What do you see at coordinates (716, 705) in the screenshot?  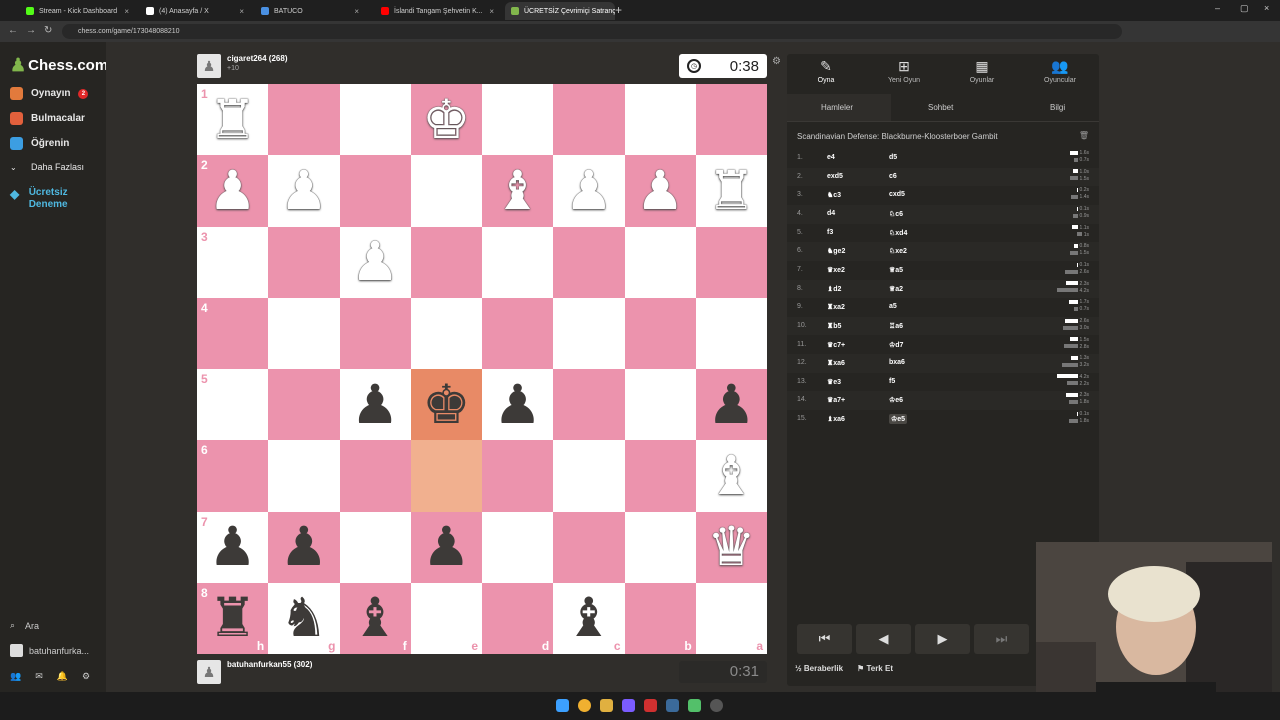 I see `obs-icon` at bounding box center [716, 705].